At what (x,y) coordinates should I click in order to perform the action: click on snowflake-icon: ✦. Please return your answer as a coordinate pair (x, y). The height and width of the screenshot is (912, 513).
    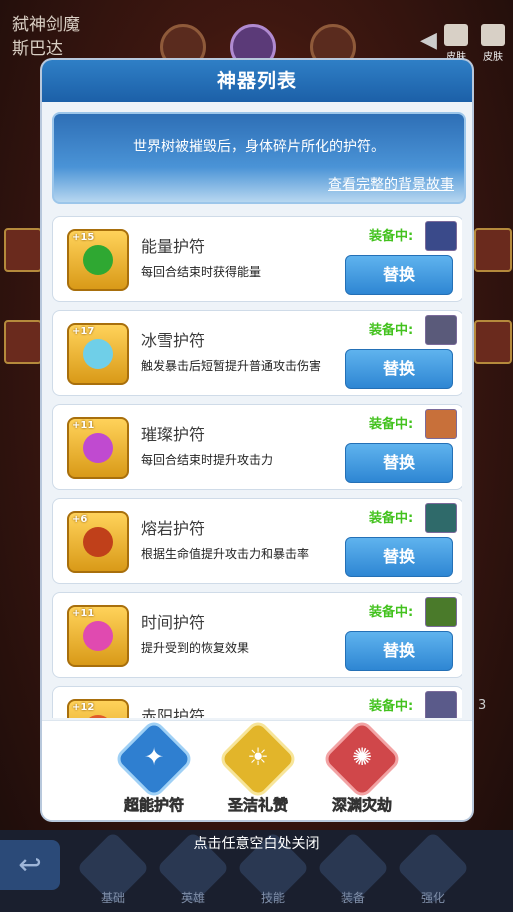
    Looking at the image, I should click on (154, 757).